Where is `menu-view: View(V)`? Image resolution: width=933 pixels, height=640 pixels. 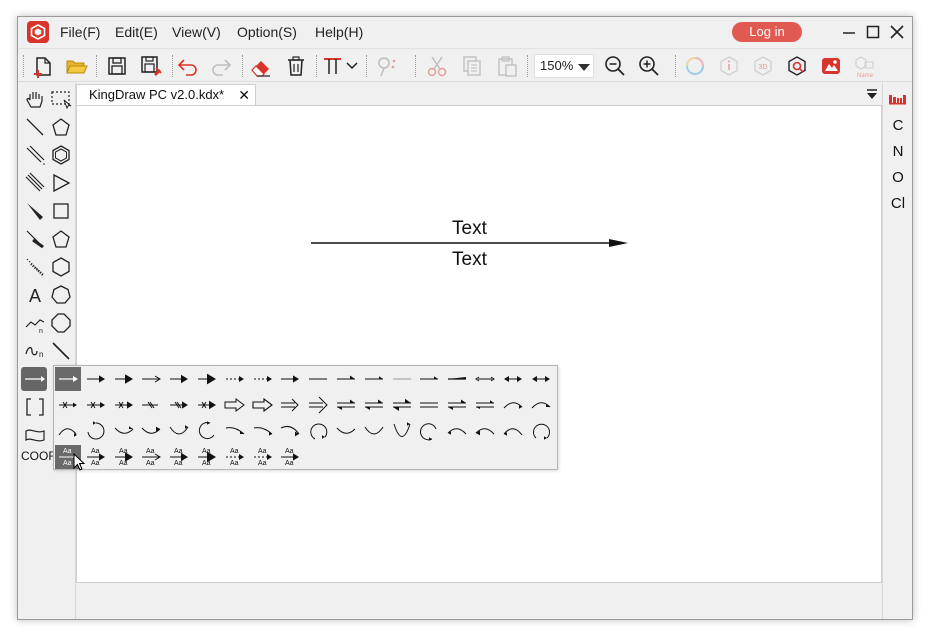 menu-view: View(V) is located at coordinates (196, 32).